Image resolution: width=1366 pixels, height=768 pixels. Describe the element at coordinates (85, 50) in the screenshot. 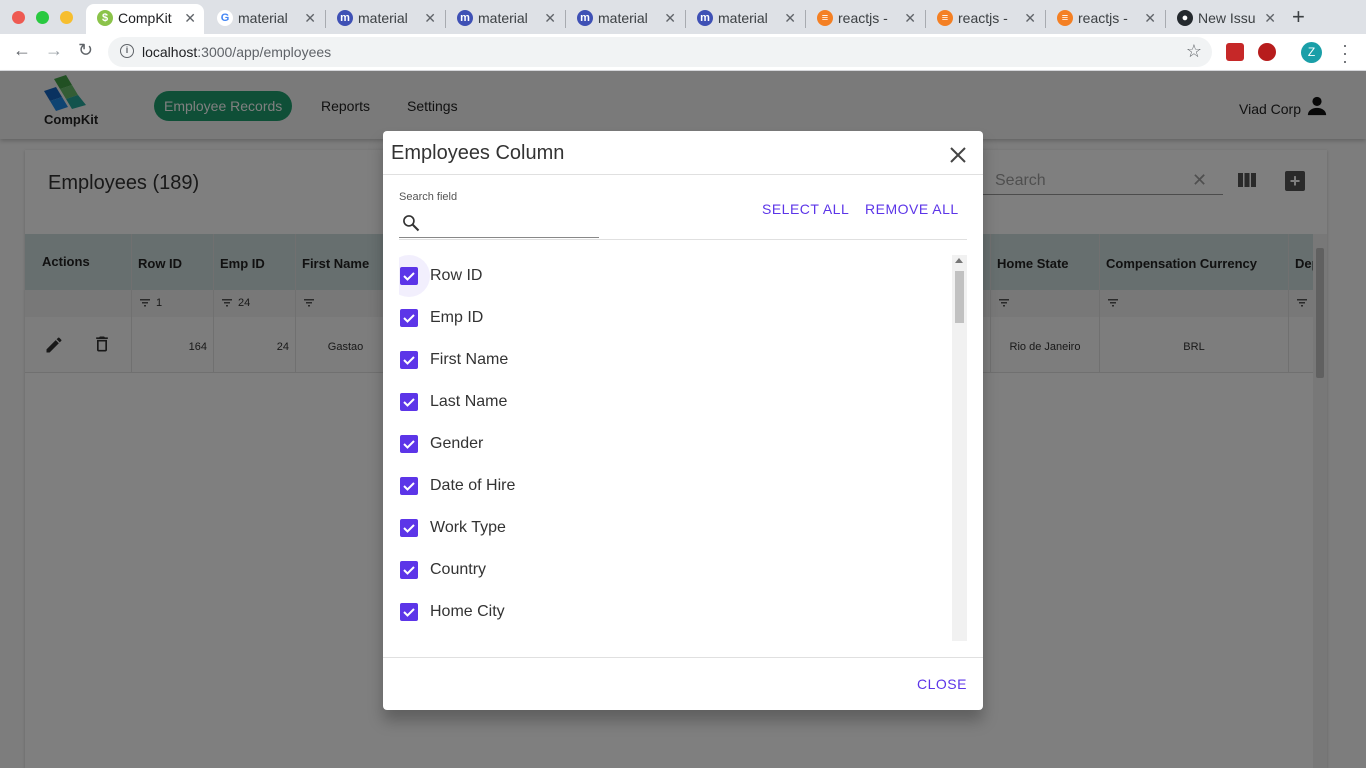

I see `reload-icon: ↻` at that location.